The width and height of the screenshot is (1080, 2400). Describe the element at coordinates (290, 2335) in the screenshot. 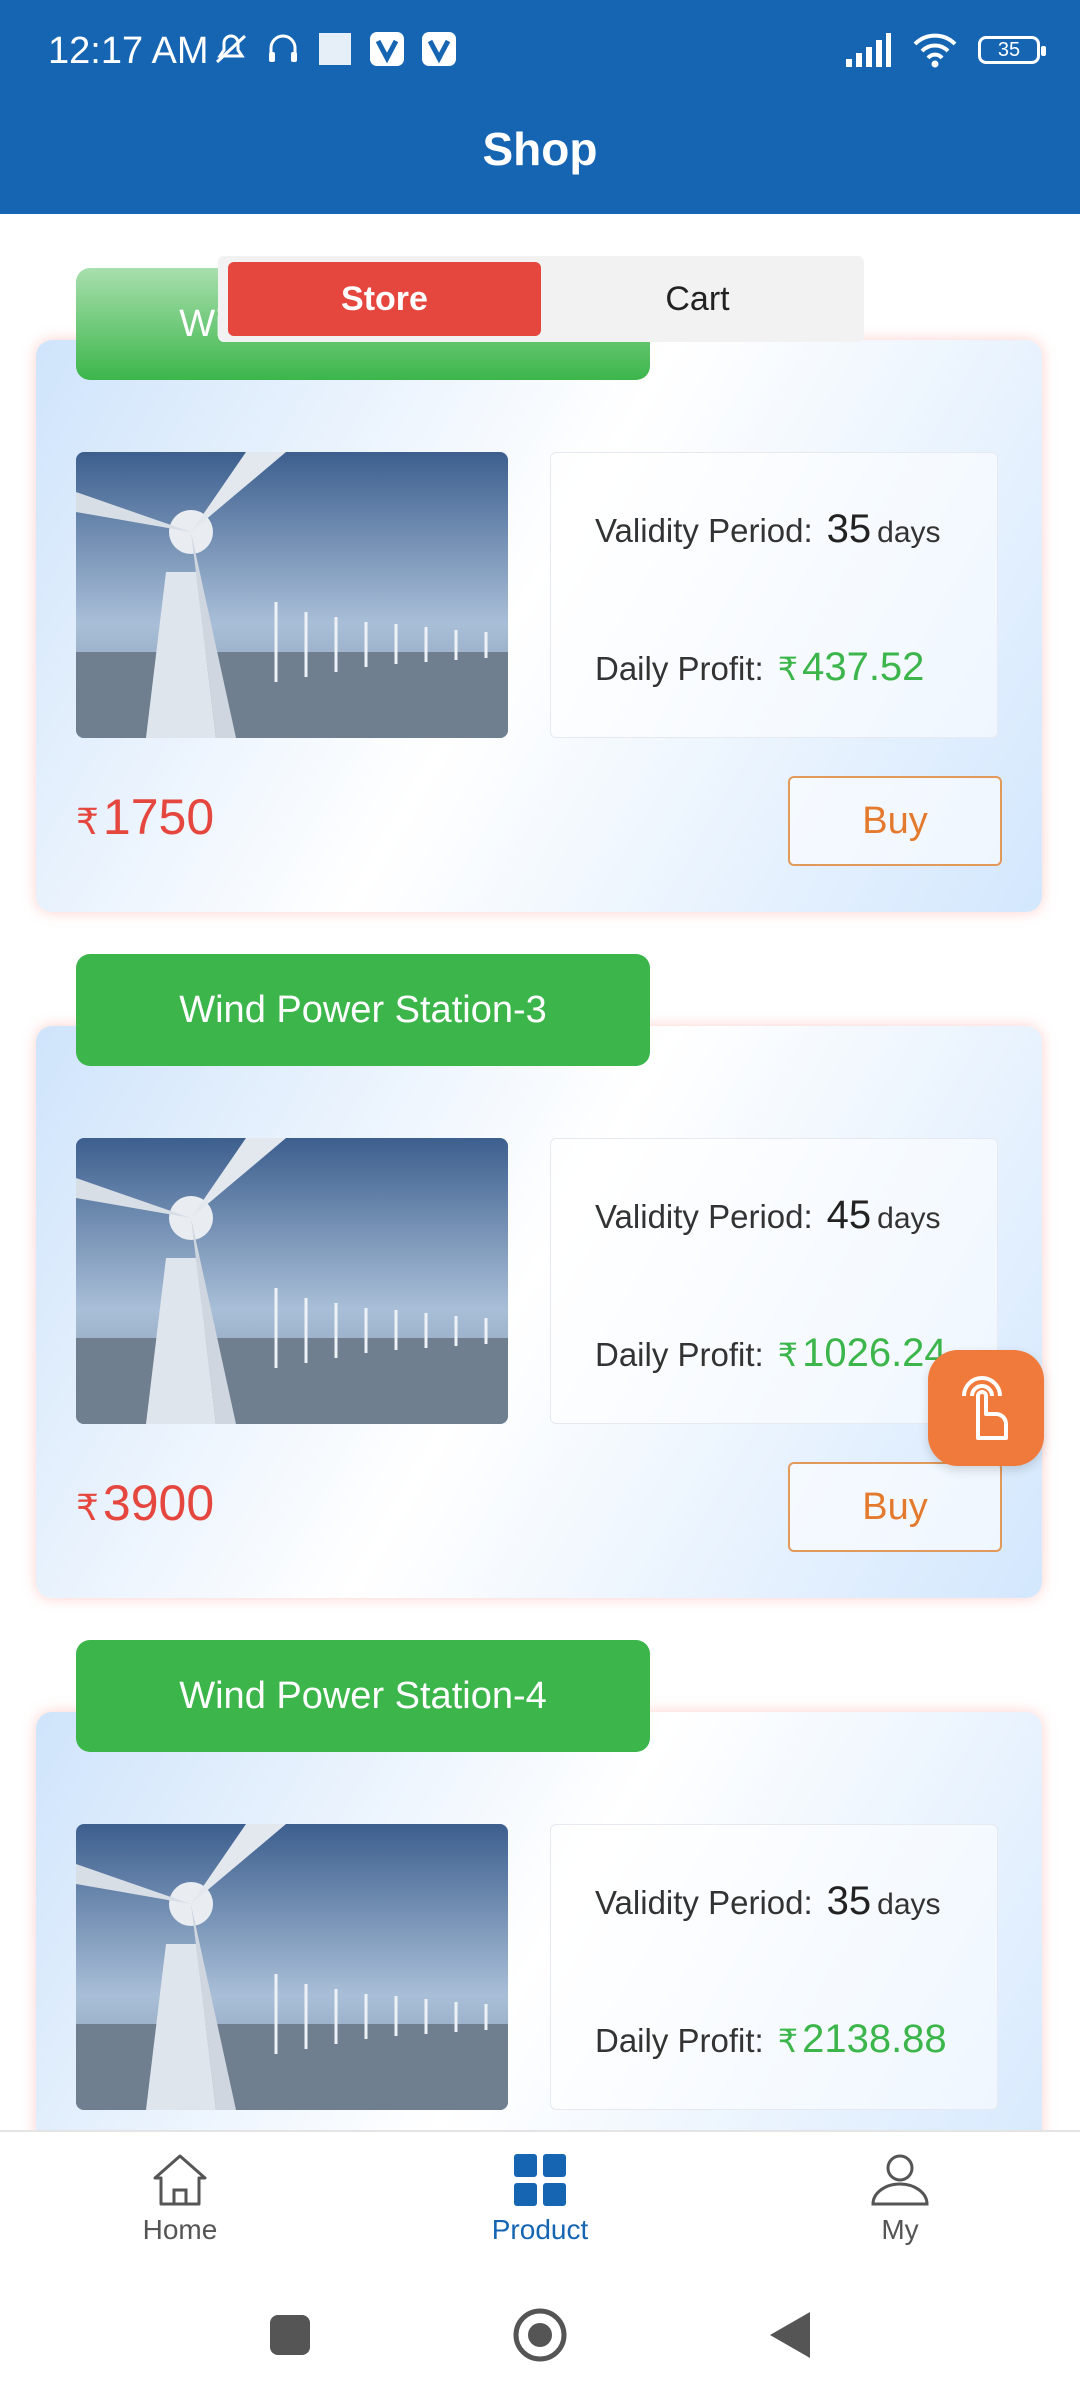

I see `recents-icon` at that location.